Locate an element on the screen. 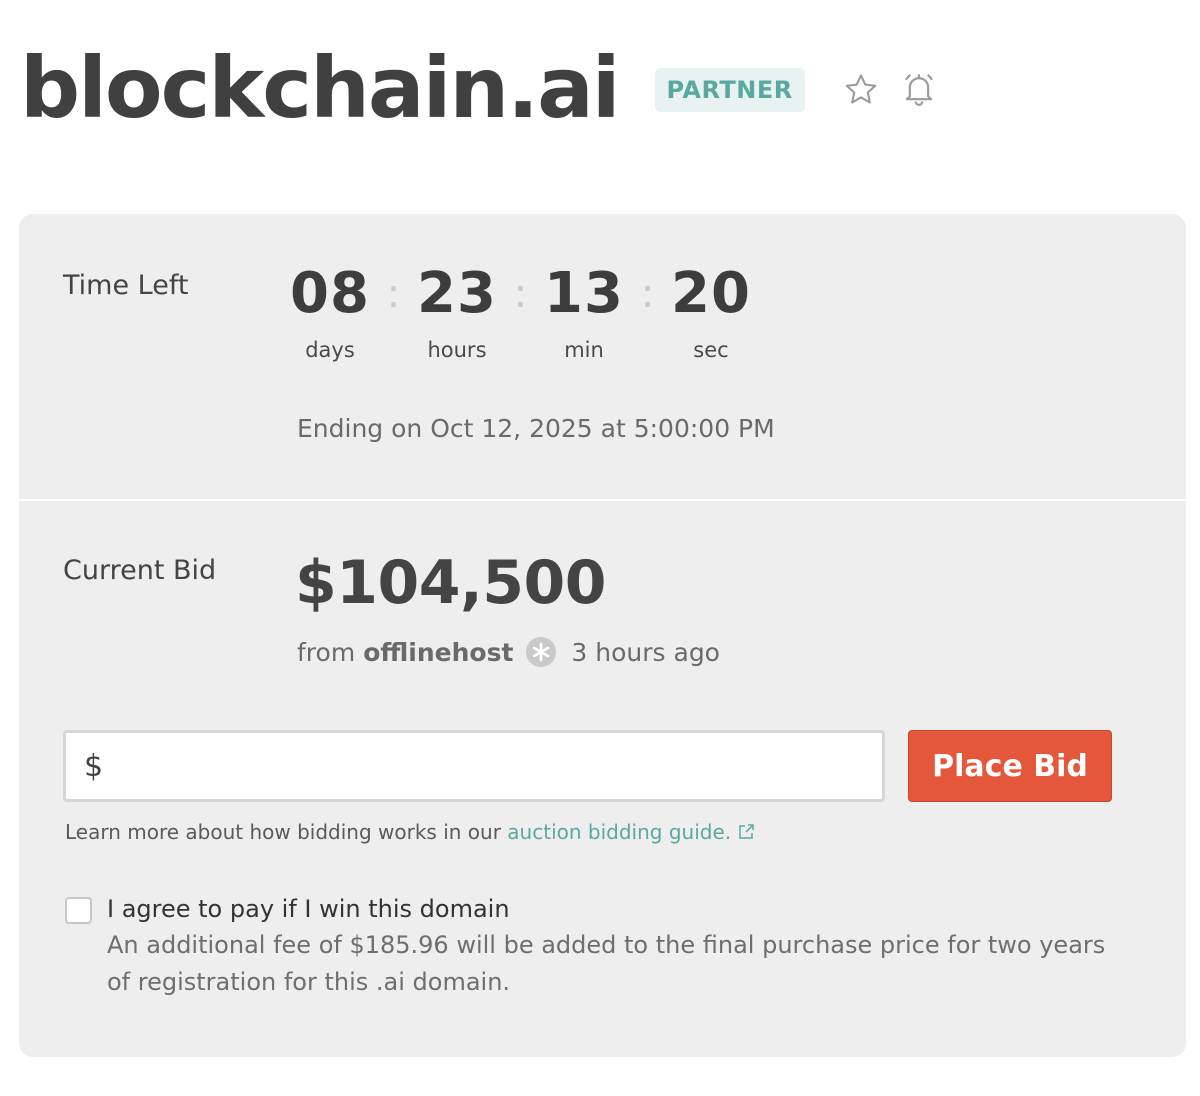  bell-icon is located at coordinates (918, 89).